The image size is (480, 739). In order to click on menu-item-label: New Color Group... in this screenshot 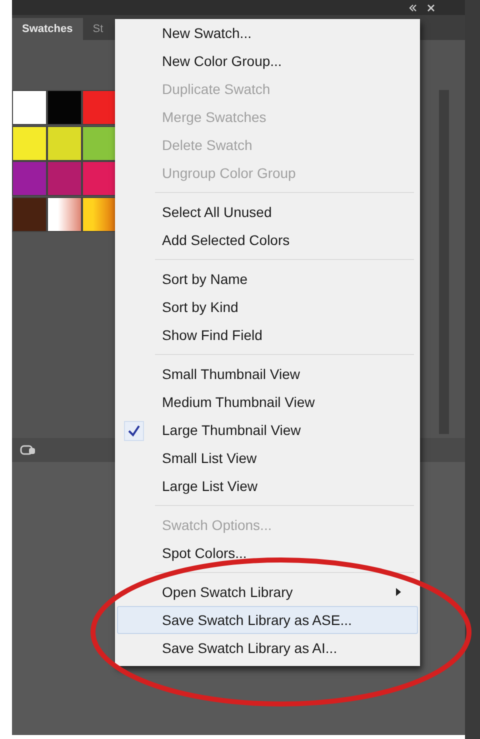, I will do `click(222, 61)`.